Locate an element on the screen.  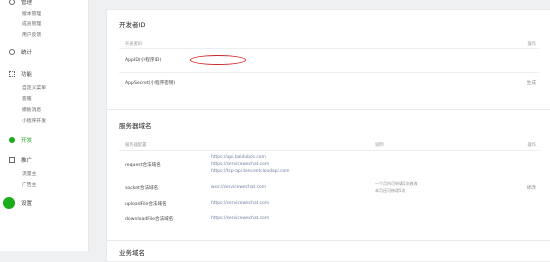
redaction-ellipse is located at coordinates (218, 60).